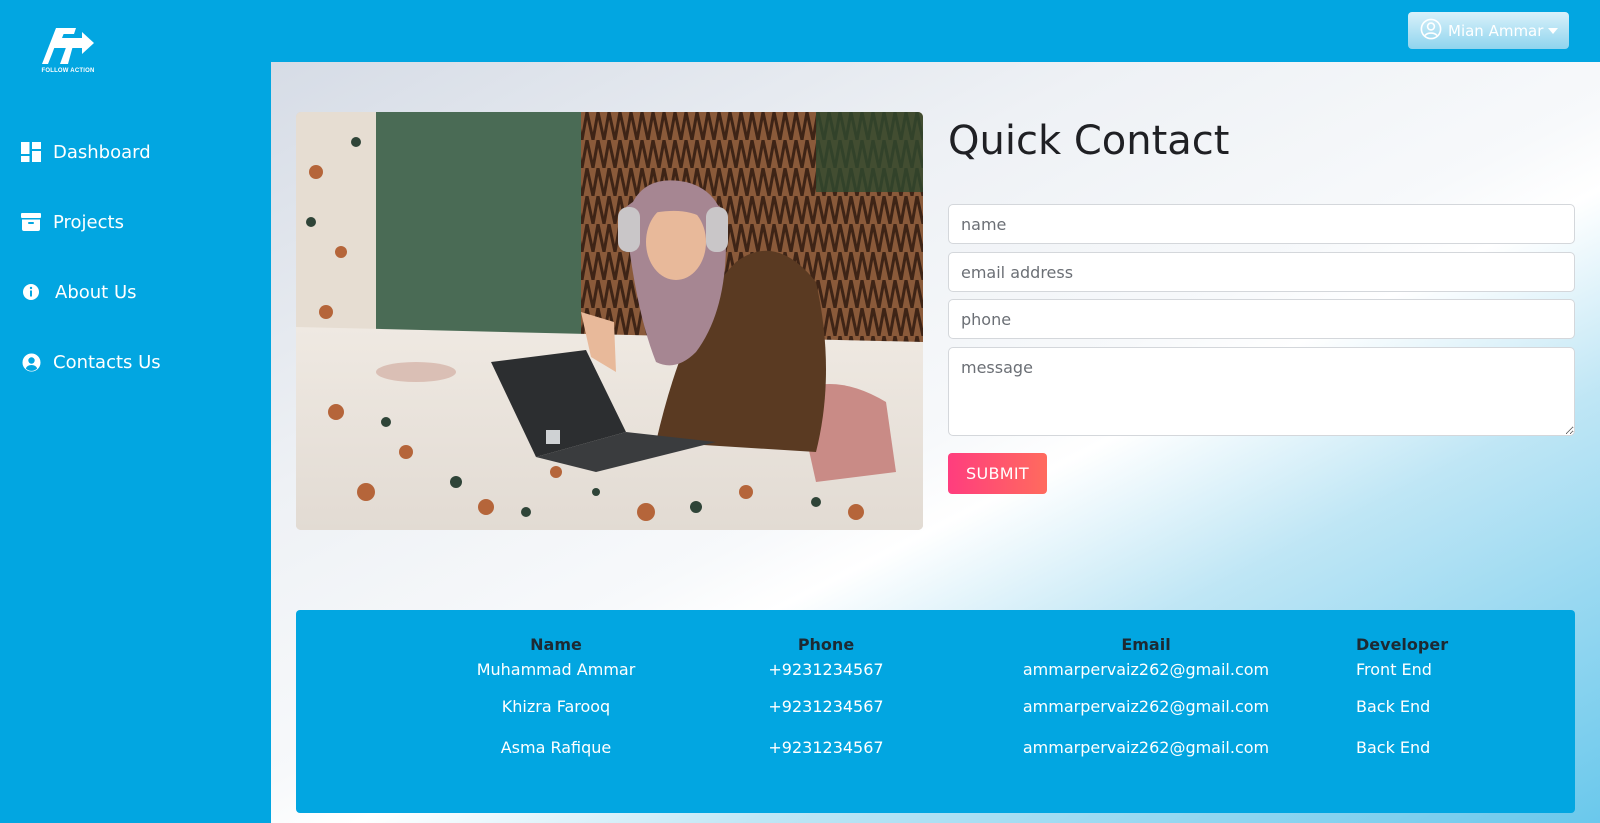  What do you see at coordinates (1496, 30) in the screenshot?
I see `user-name: Mian Ammar` at bounding box center [1496, 30].